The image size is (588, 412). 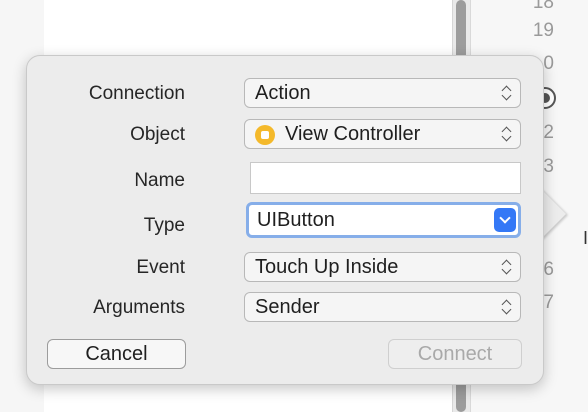 I want to click on type-combo-box: UIButton, so click(x=383, y=220).